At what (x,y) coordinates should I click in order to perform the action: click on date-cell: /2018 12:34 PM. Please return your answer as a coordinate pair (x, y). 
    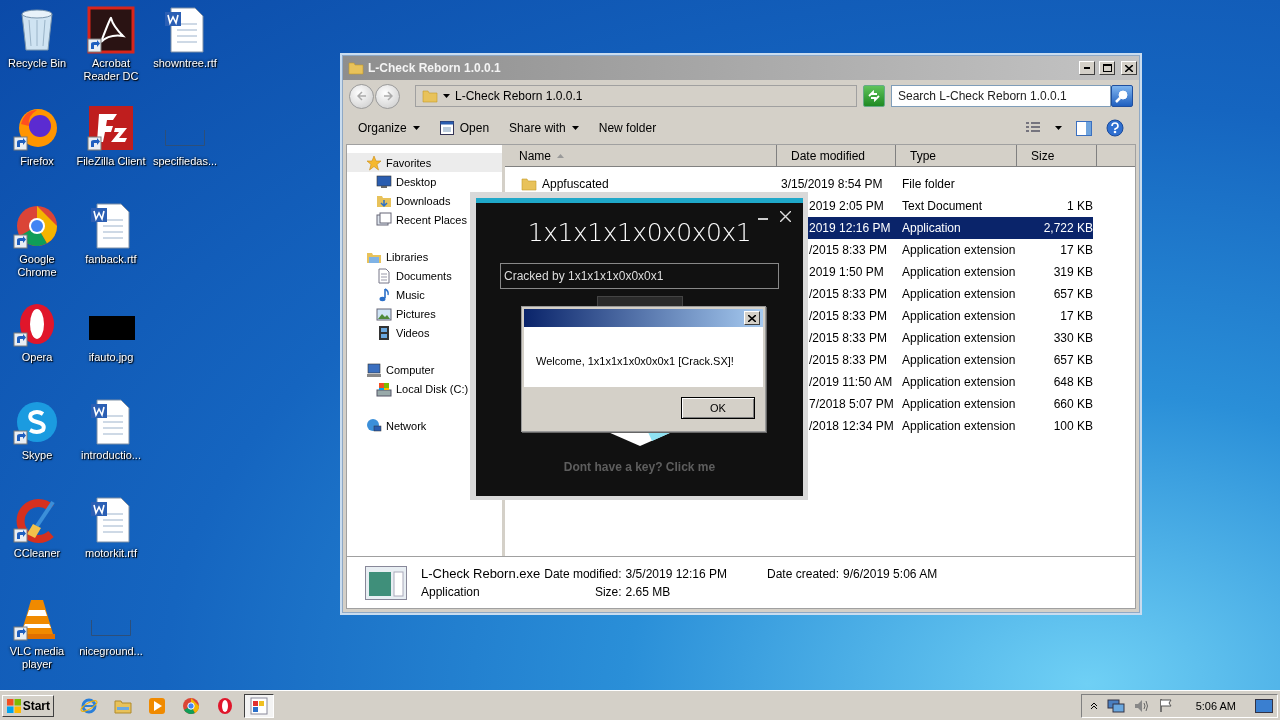
    Looking at the image, I should click on (851, 426).